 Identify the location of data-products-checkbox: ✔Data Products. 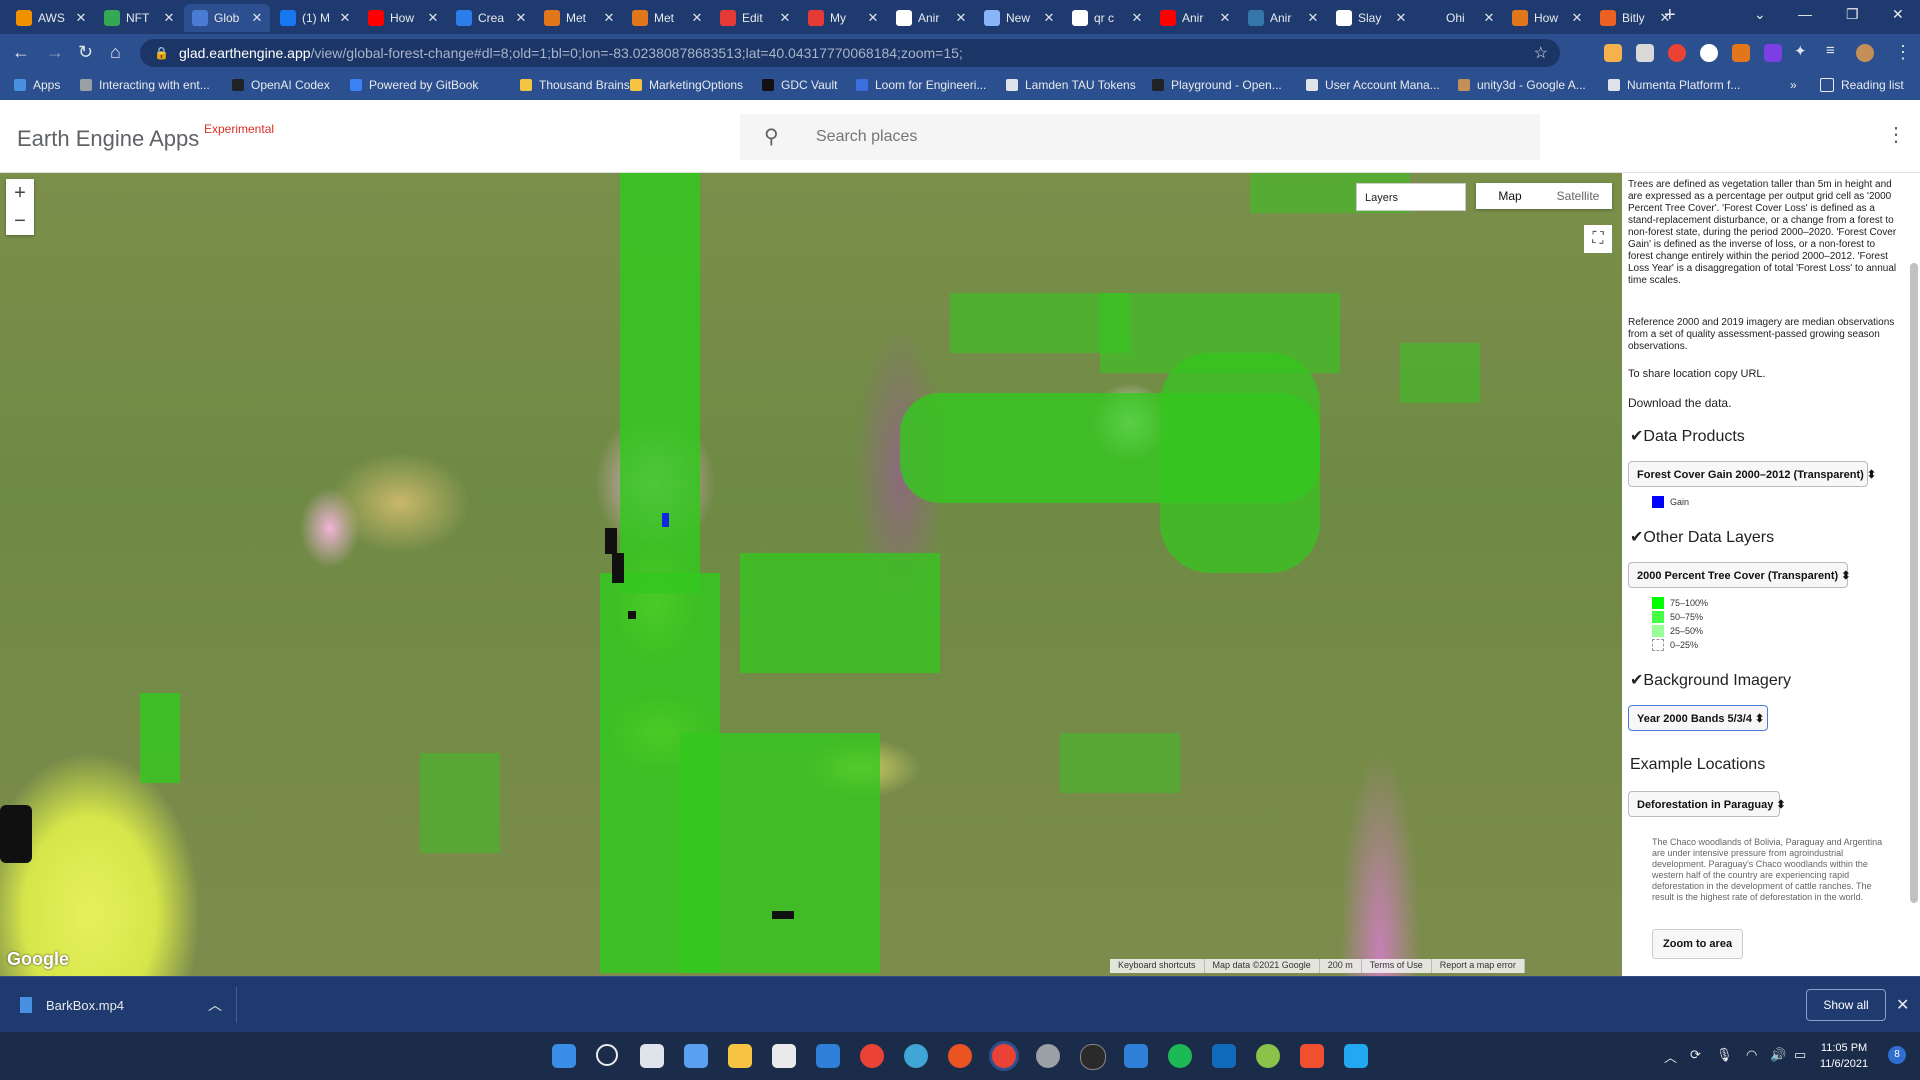
(1687, 436).